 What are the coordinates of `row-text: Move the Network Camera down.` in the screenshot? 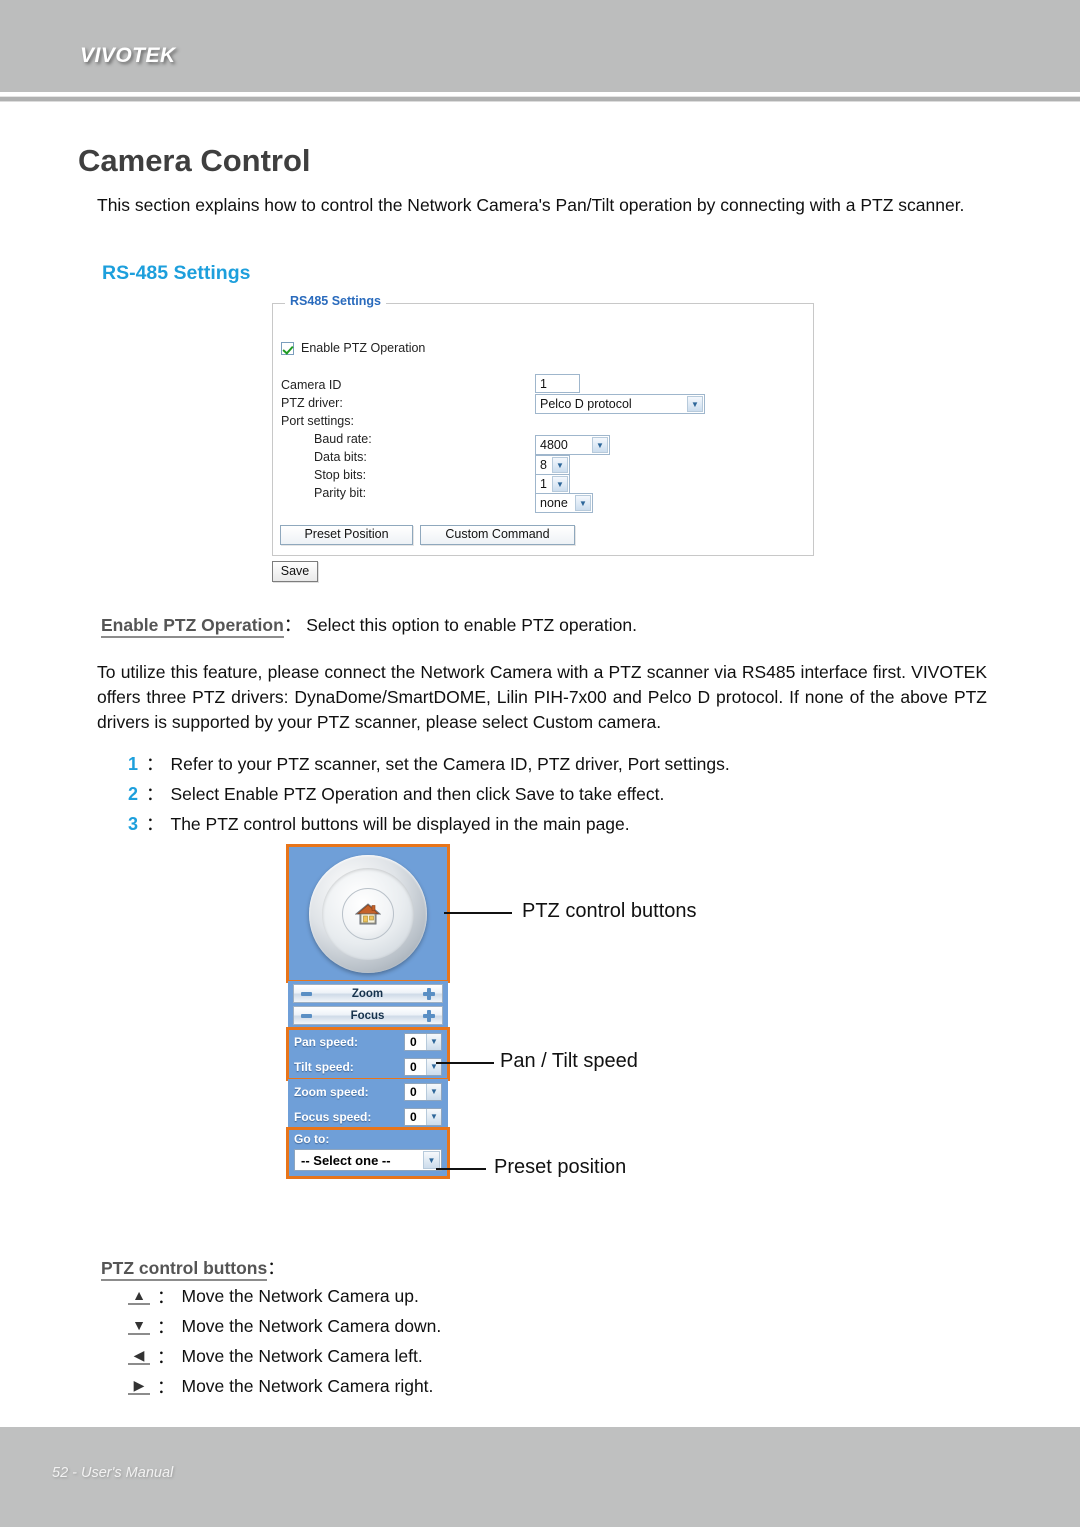 It's located at (311, 1325).